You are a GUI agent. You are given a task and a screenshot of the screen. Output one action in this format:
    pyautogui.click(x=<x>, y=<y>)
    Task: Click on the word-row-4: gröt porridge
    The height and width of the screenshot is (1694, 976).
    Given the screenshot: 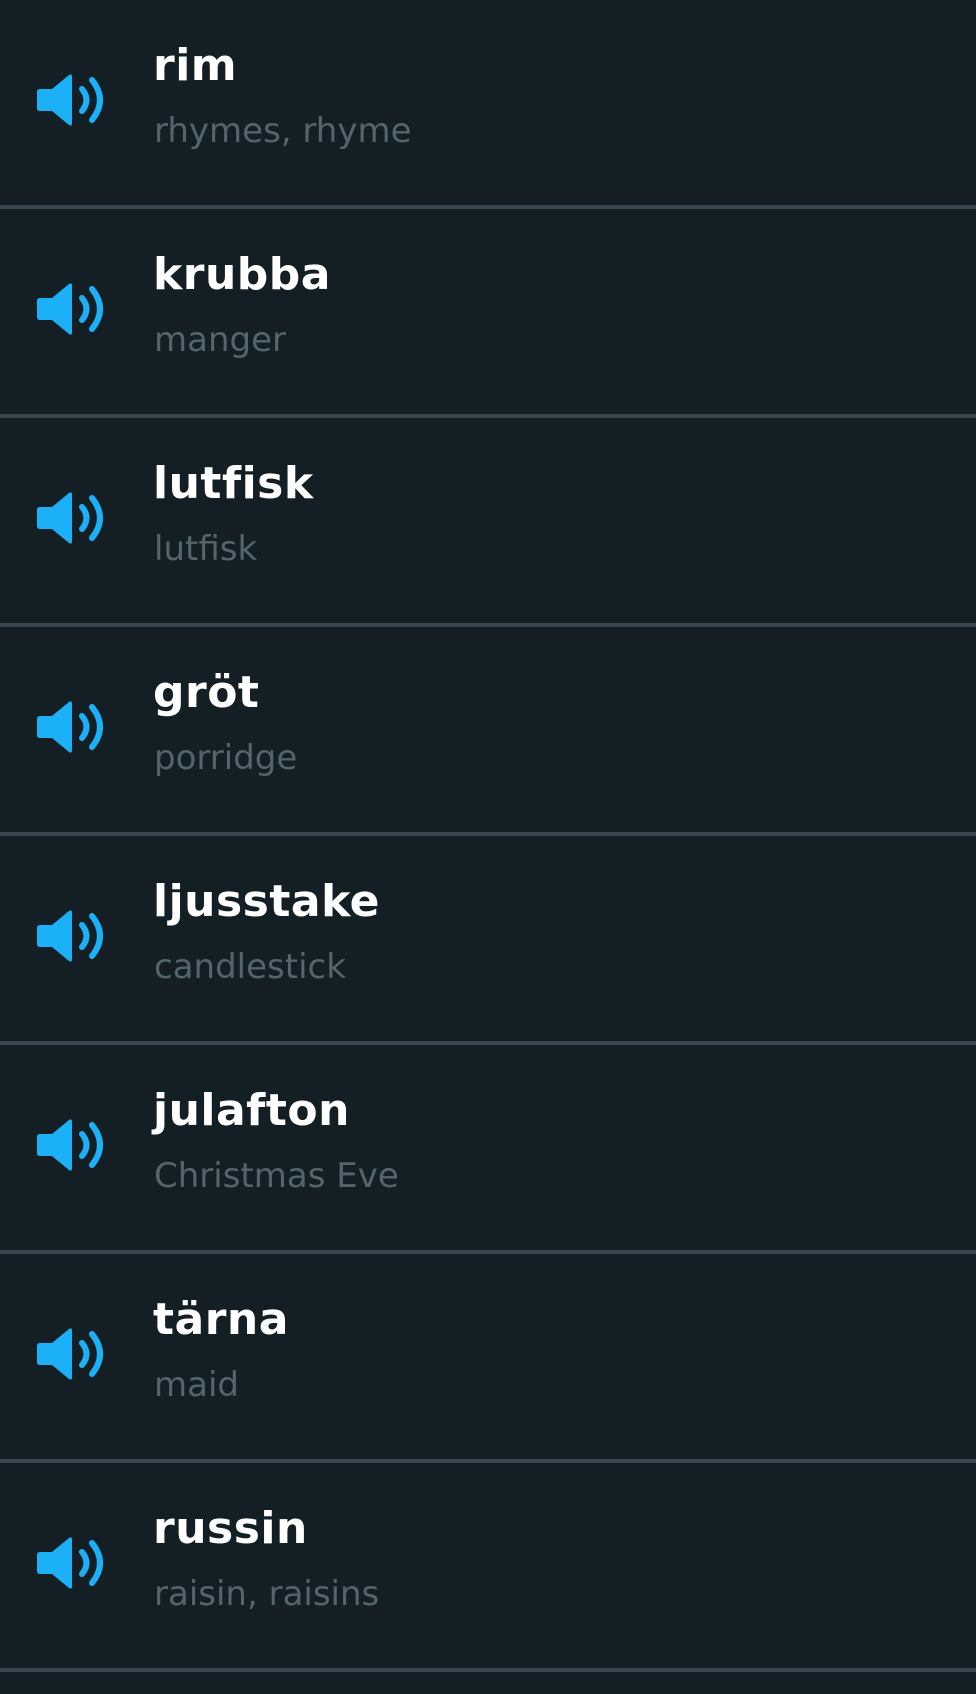 What is the action you would take?
    pyautogui.click(x=488, y=731)
    